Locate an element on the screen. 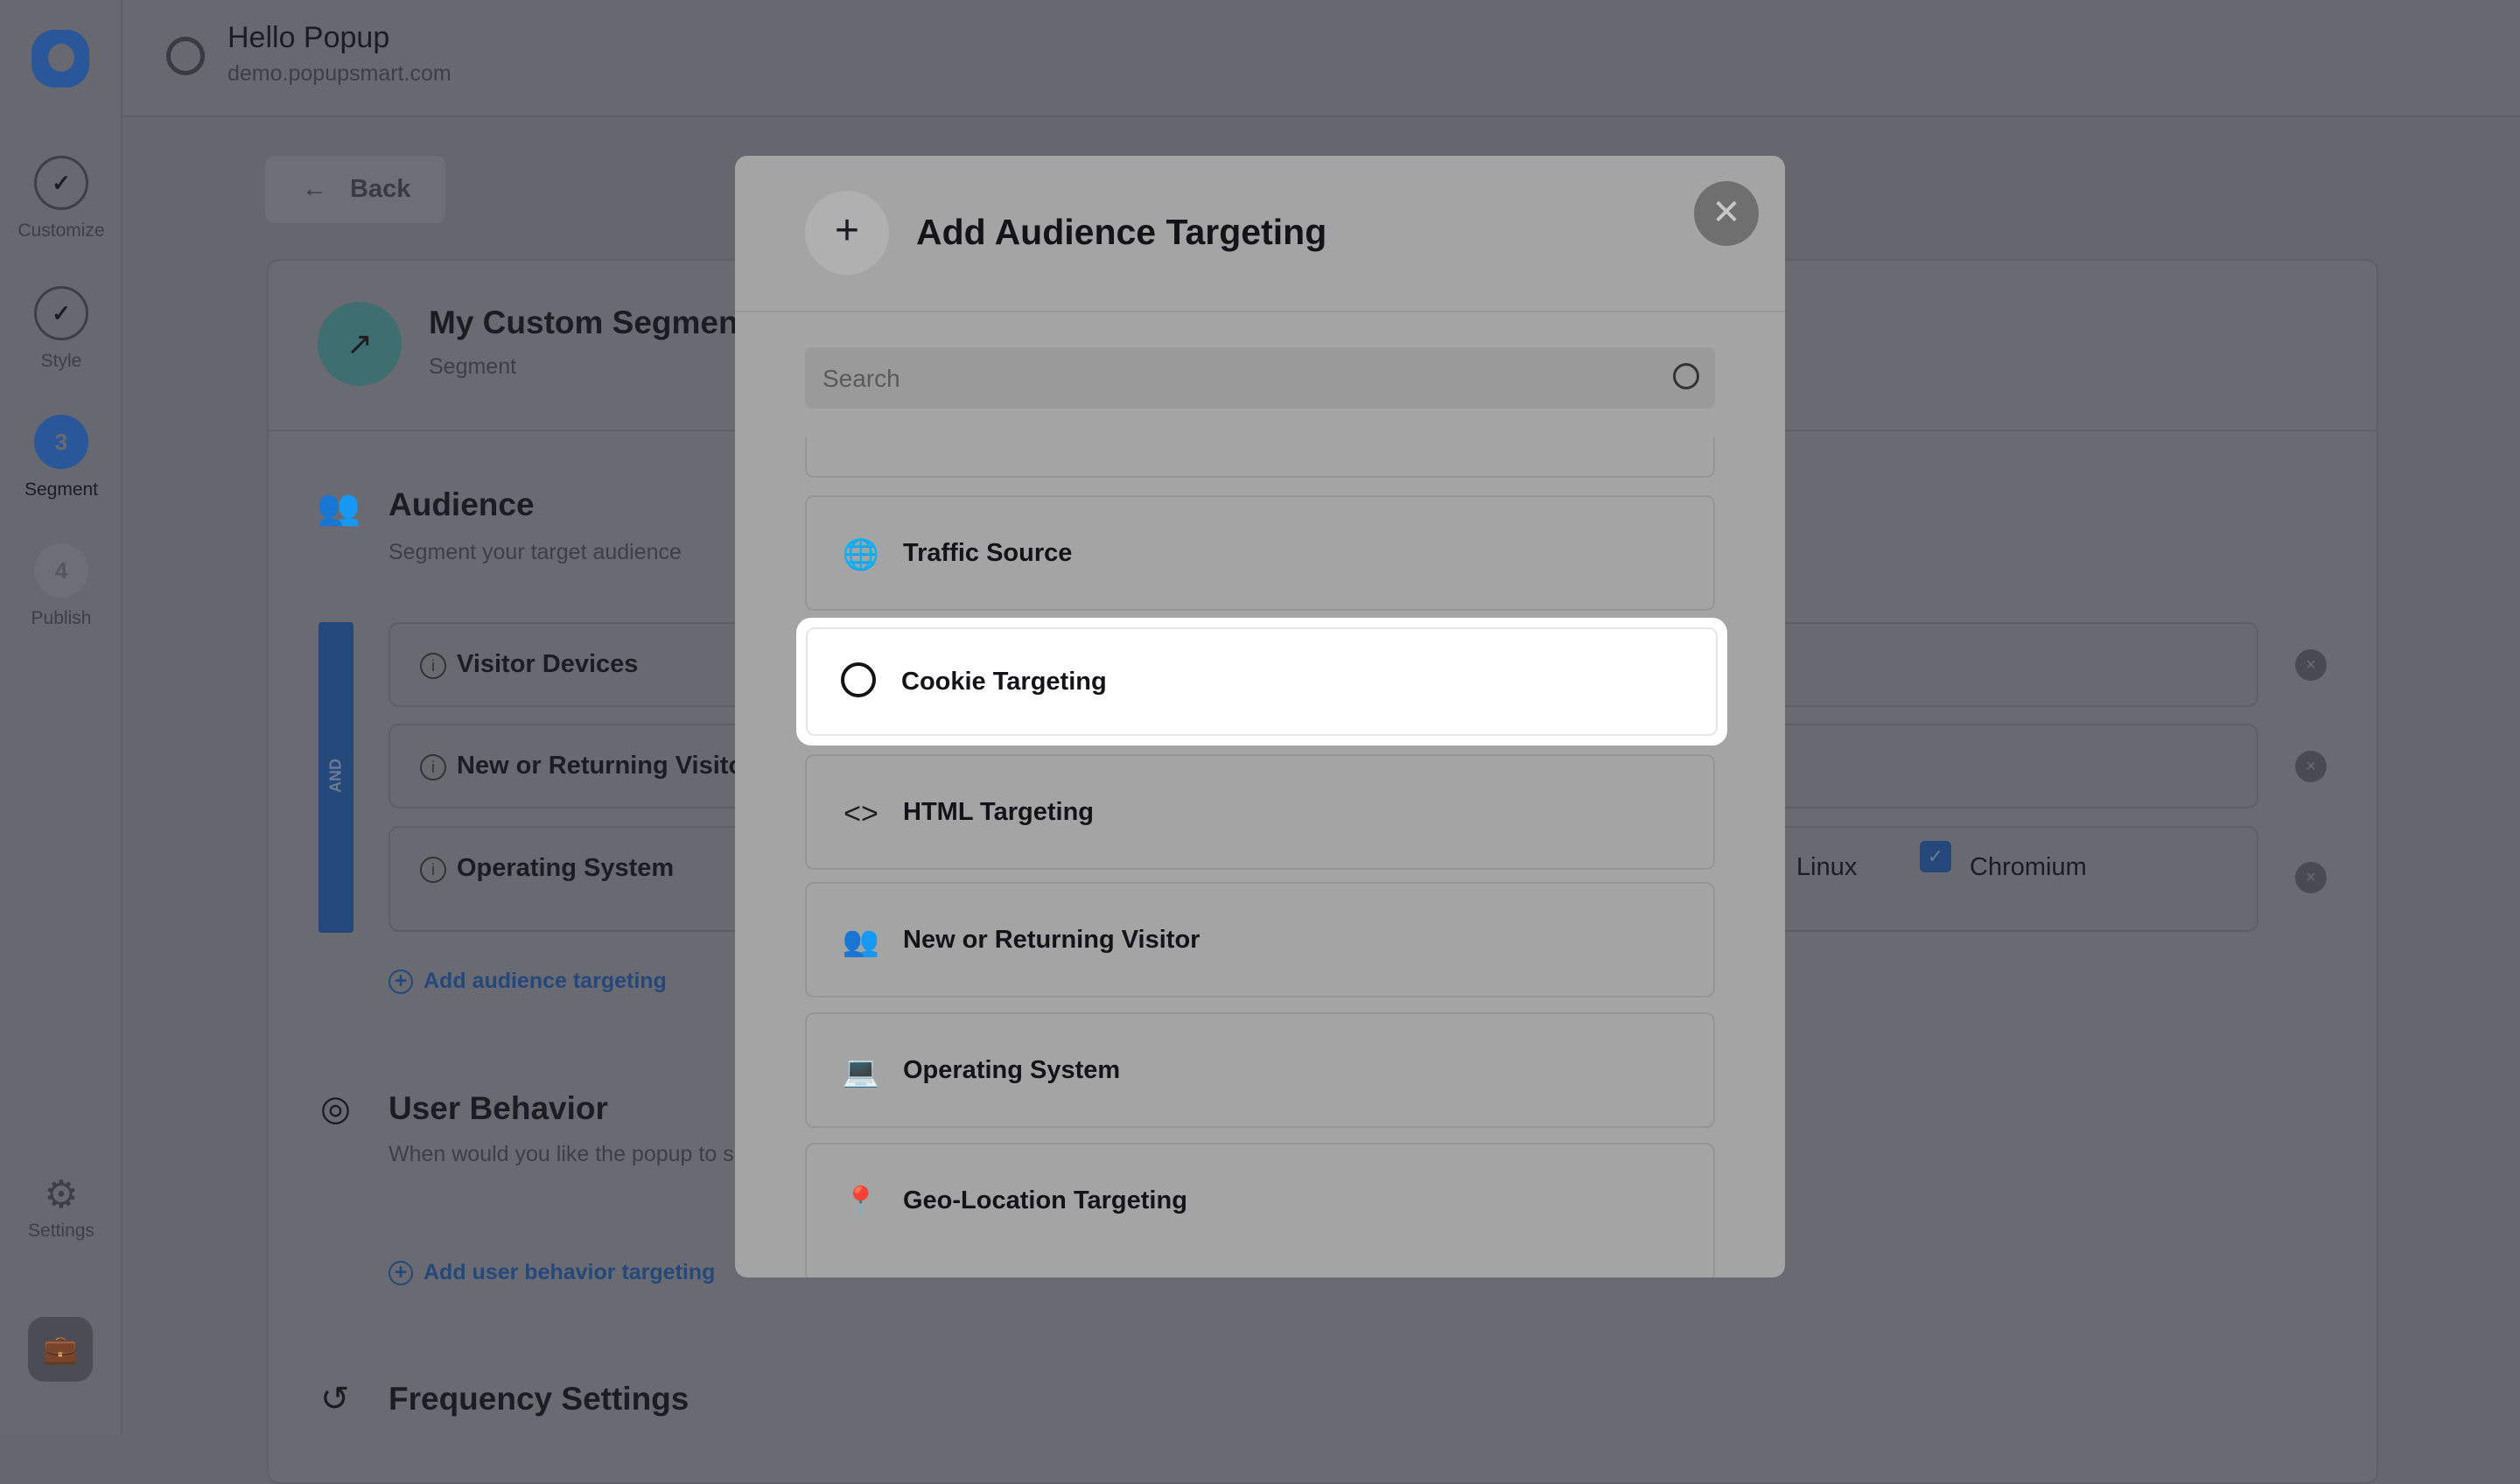 This screenshot has width=2520, height=1484. step-style: ✓ Style is located at coordinates (61, 329).